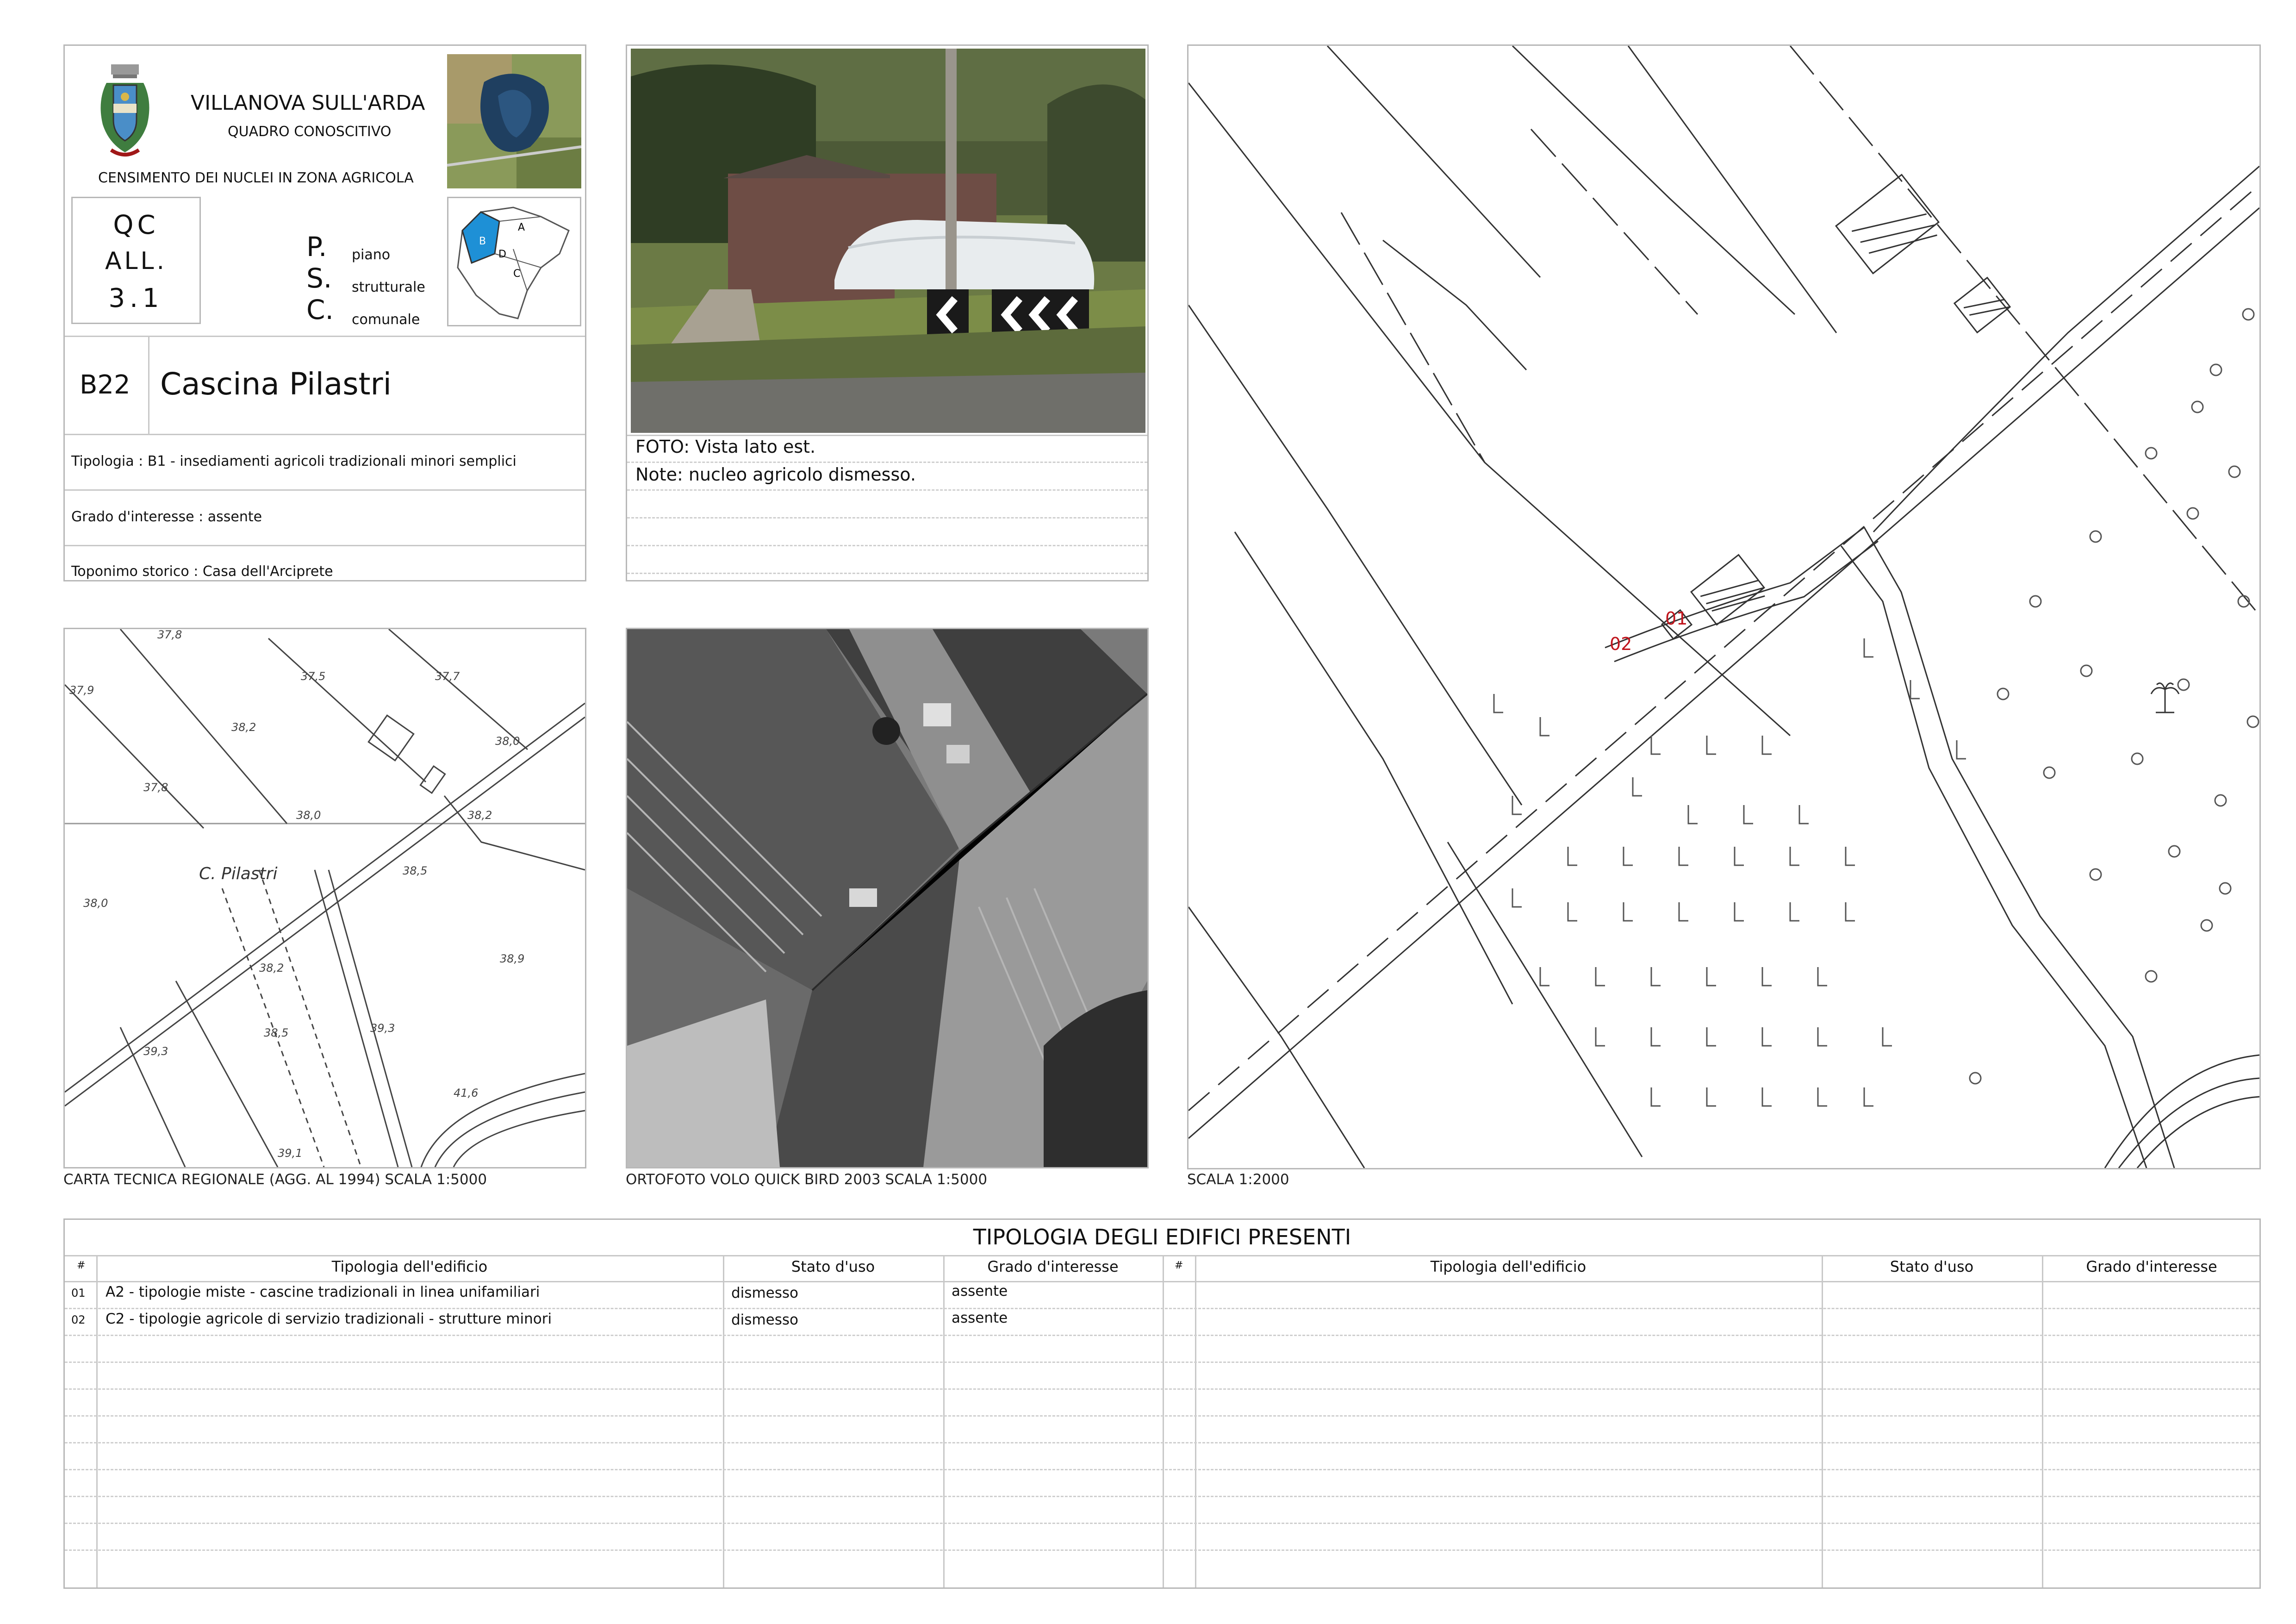 This screenshot has height=1624, width=2296. I want to click on plan-marker-01: 01, so click(1676, 618).